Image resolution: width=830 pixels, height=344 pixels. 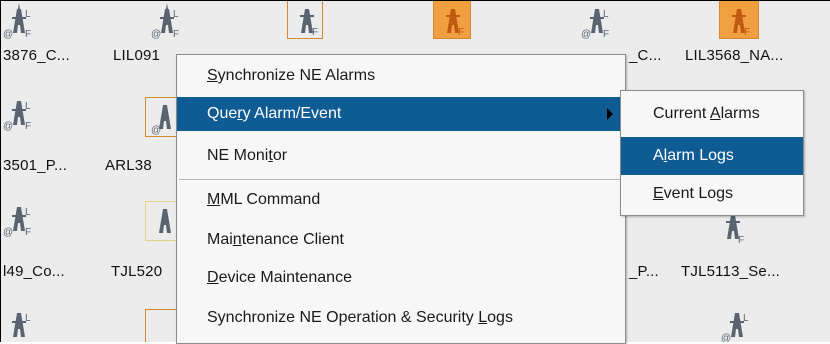 I want to click on submenu-item-current-alarms: Current Alarms, so click(x=712, y=114).